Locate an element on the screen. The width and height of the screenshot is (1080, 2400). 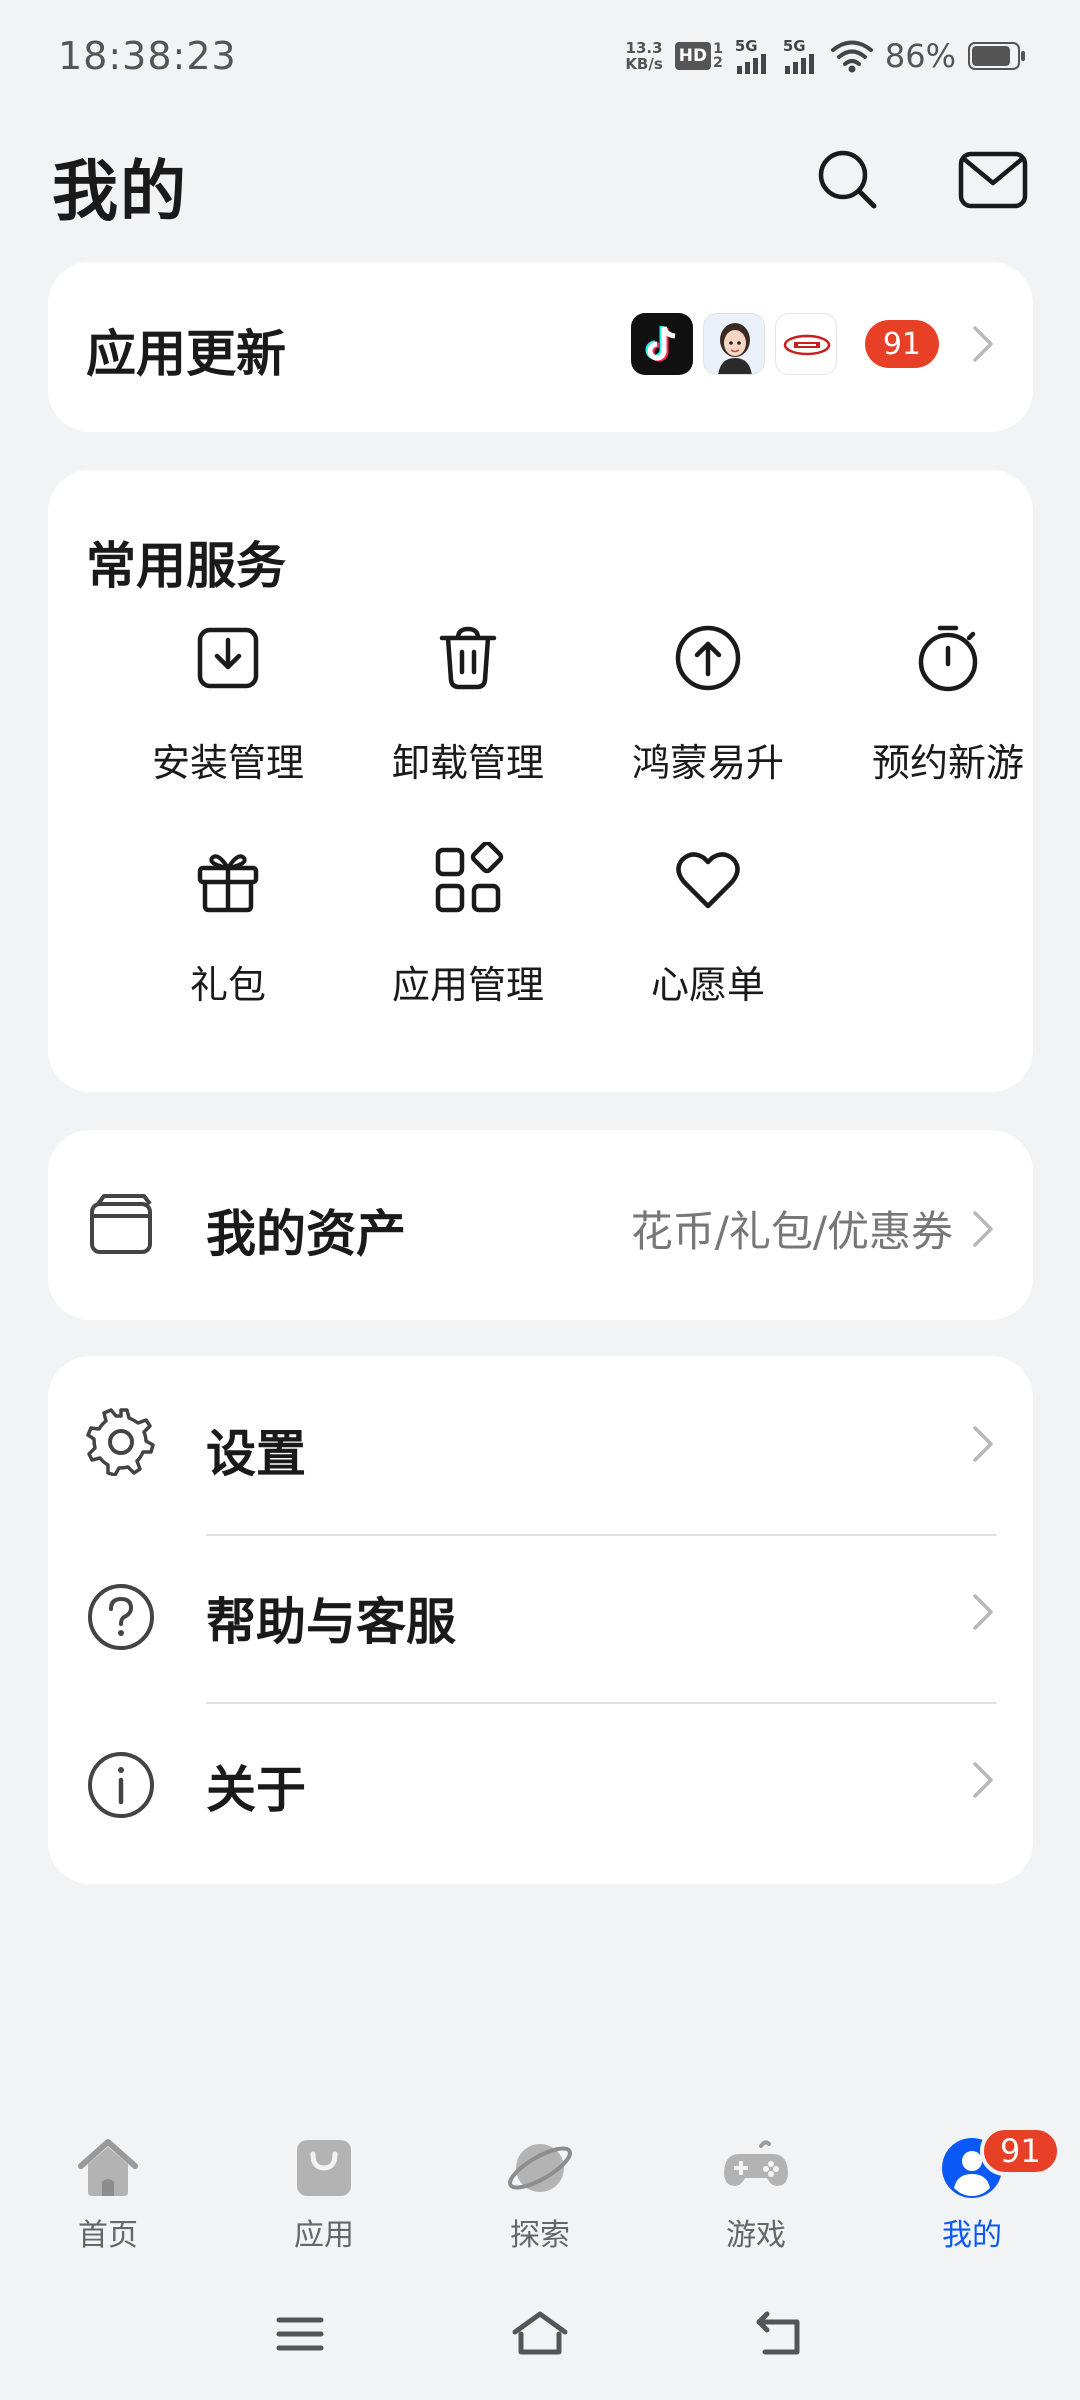
hd-sub-bottom: 2 is located at coordinates (718, 63).